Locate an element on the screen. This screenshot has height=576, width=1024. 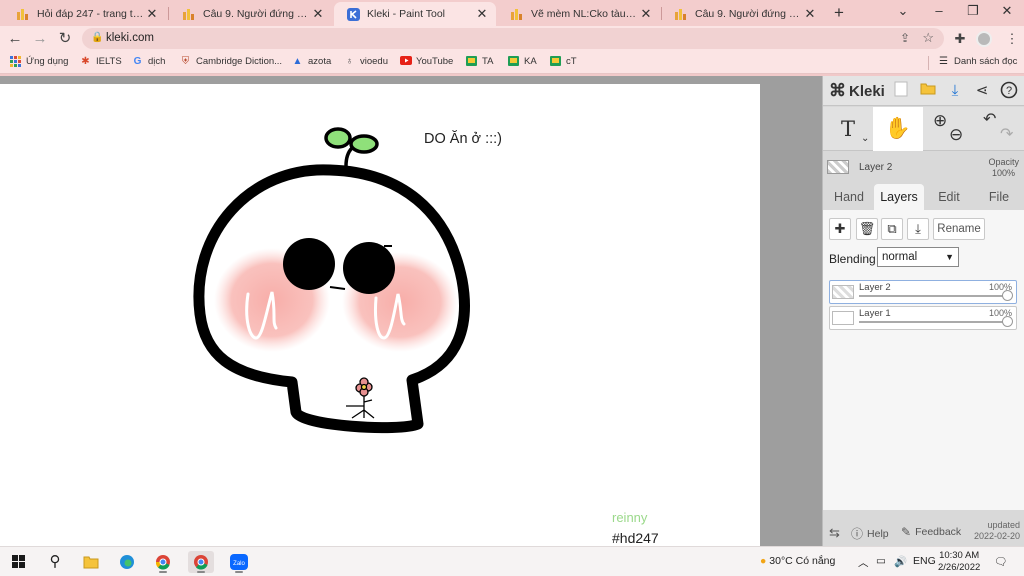
feedback-button: ✎ Feedback is located at coordinates (931, 532).